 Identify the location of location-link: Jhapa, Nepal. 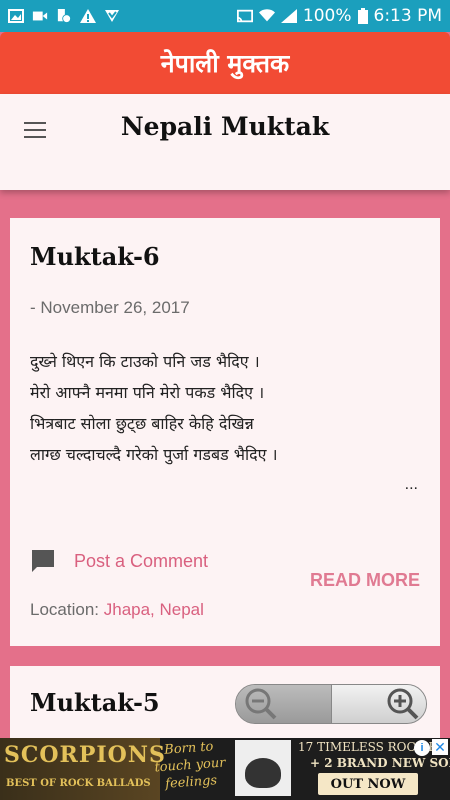
(154, 609).